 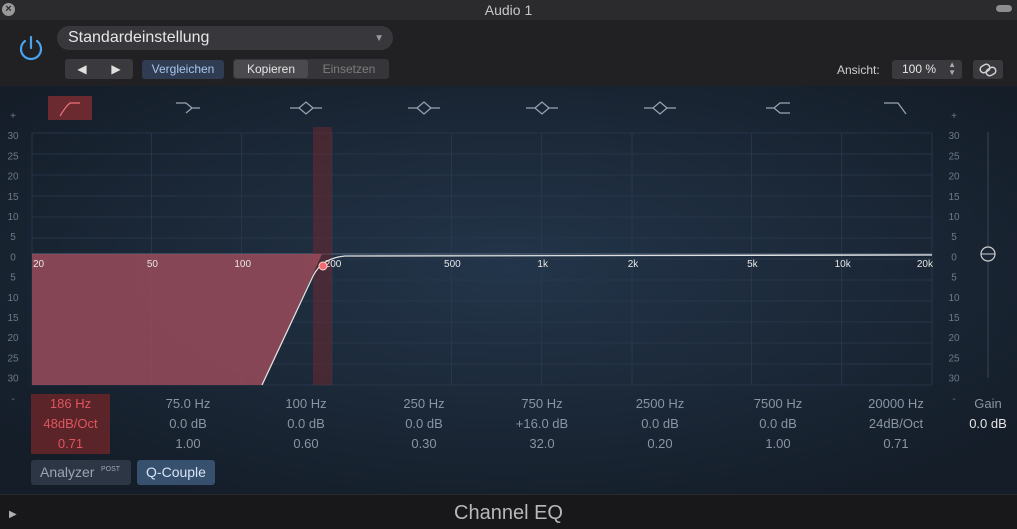 I want to click on band-4-freq: 250 Hz, so click(x=424, y=403).